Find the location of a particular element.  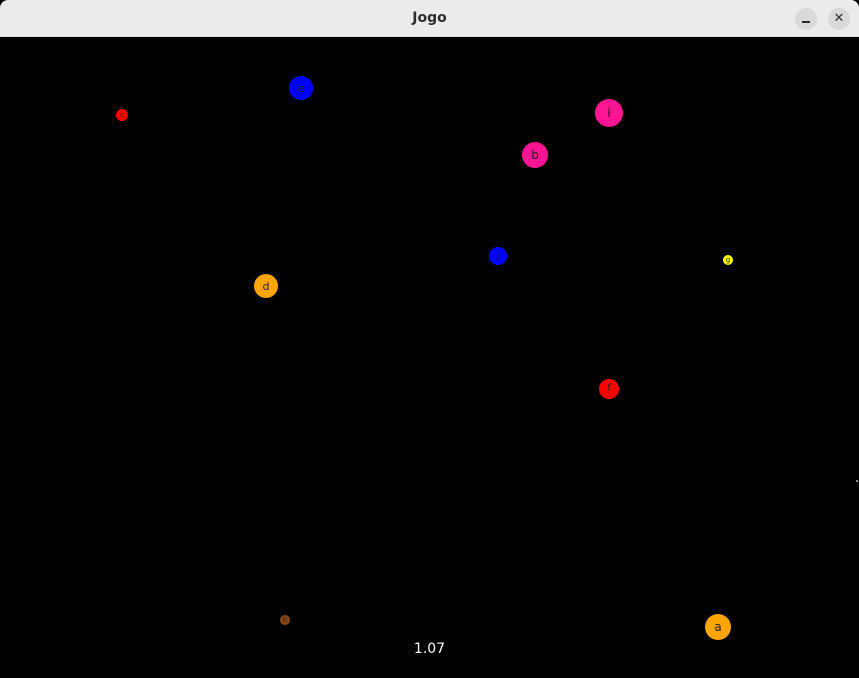

ball-d: d is located at coordinates (266, 286).